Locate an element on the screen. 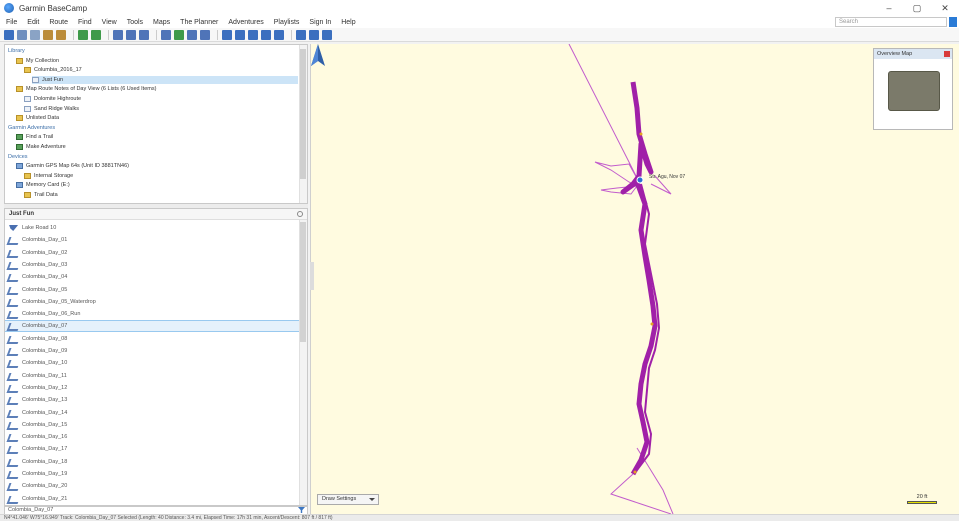 The image size is (959, 521). undo-icon is located at coordinates (48, 34).